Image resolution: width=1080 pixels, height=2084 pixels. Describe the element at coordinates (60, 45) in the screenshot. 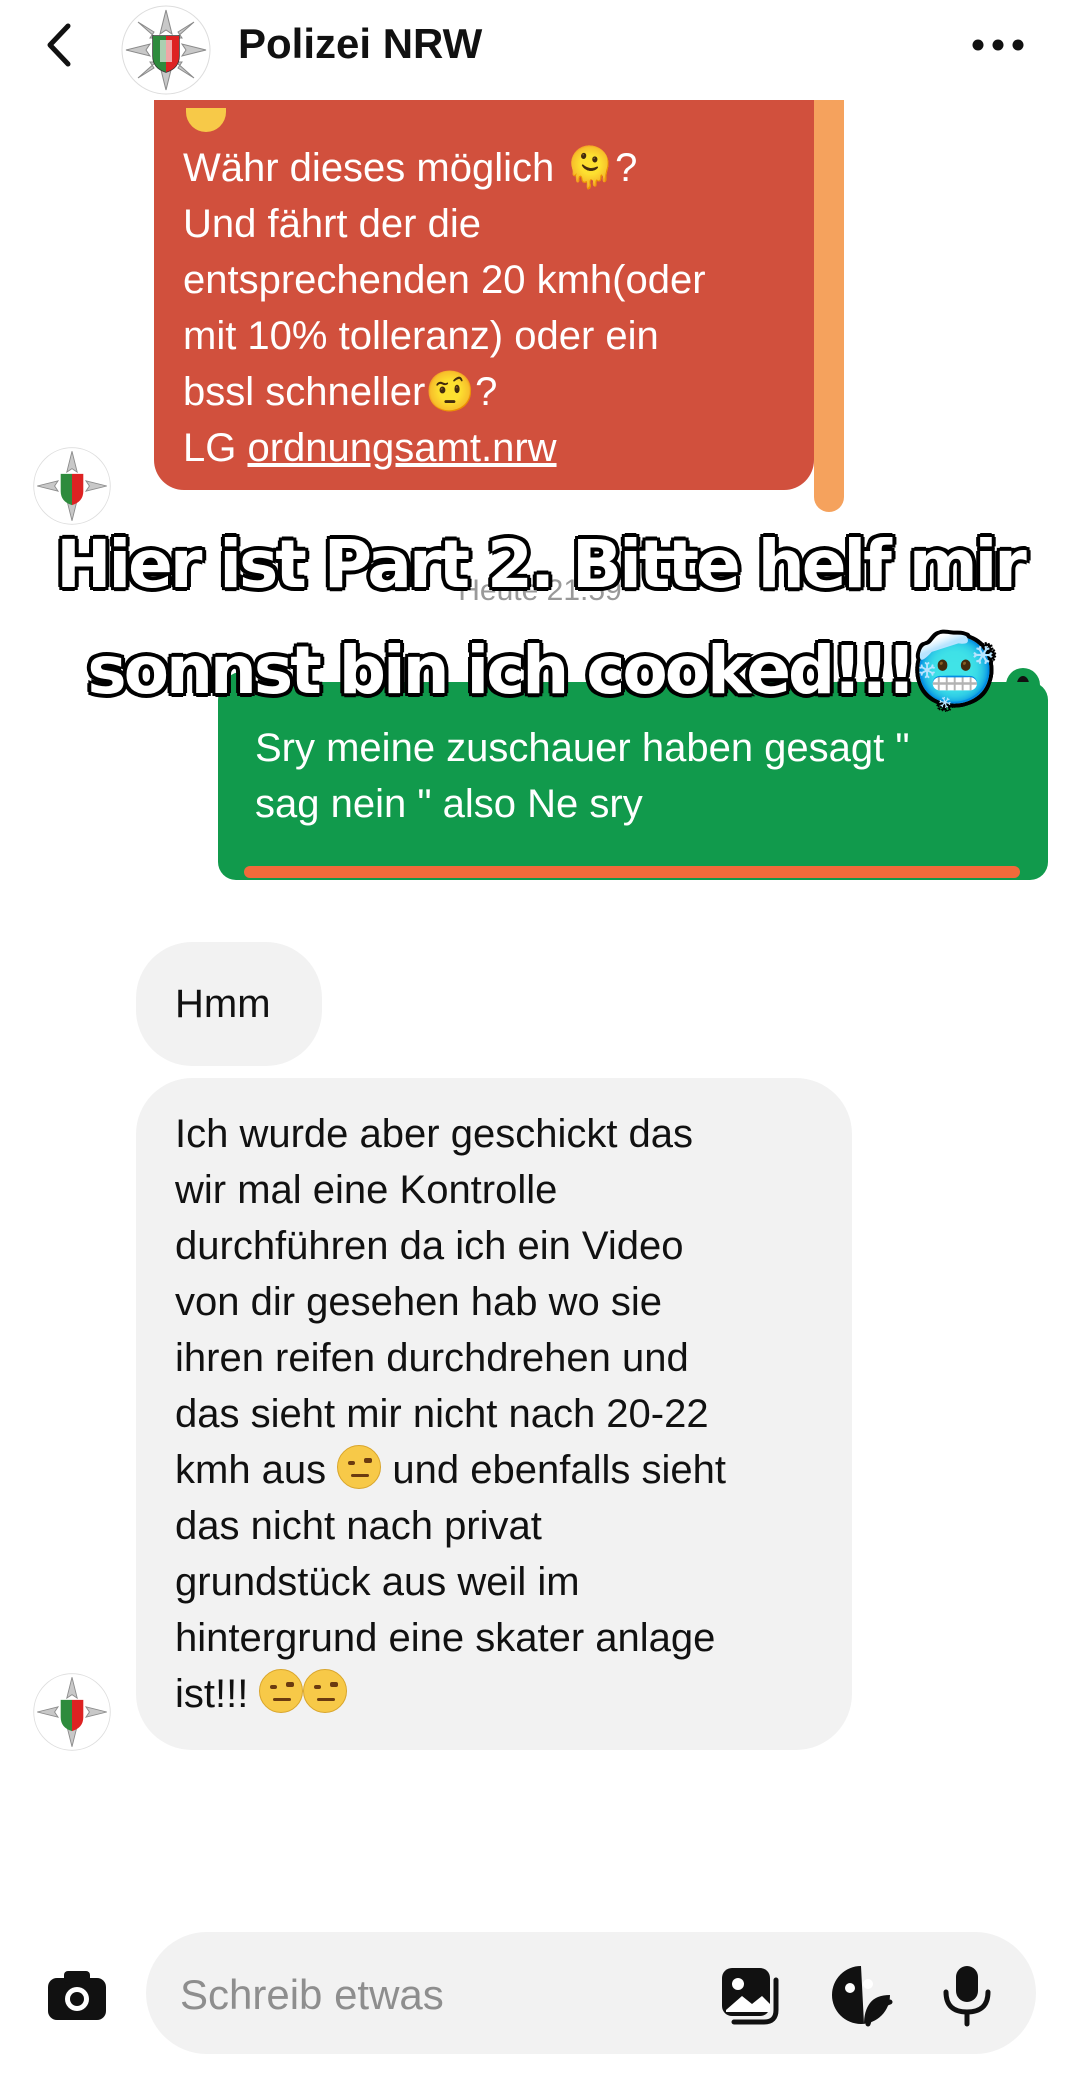

I see `chevron-left-icon` at that location.